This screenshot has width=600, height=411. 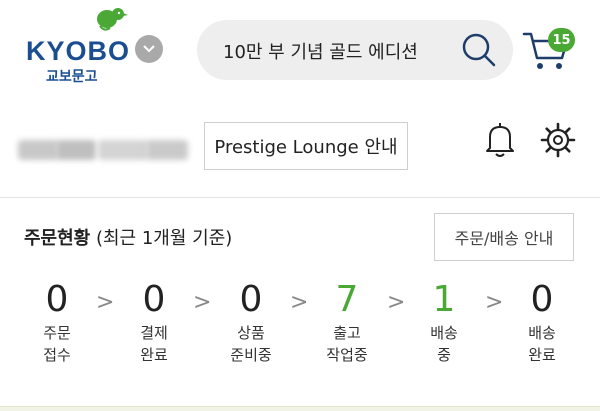 I want to click on section-divider, so click(x=300, y=197).